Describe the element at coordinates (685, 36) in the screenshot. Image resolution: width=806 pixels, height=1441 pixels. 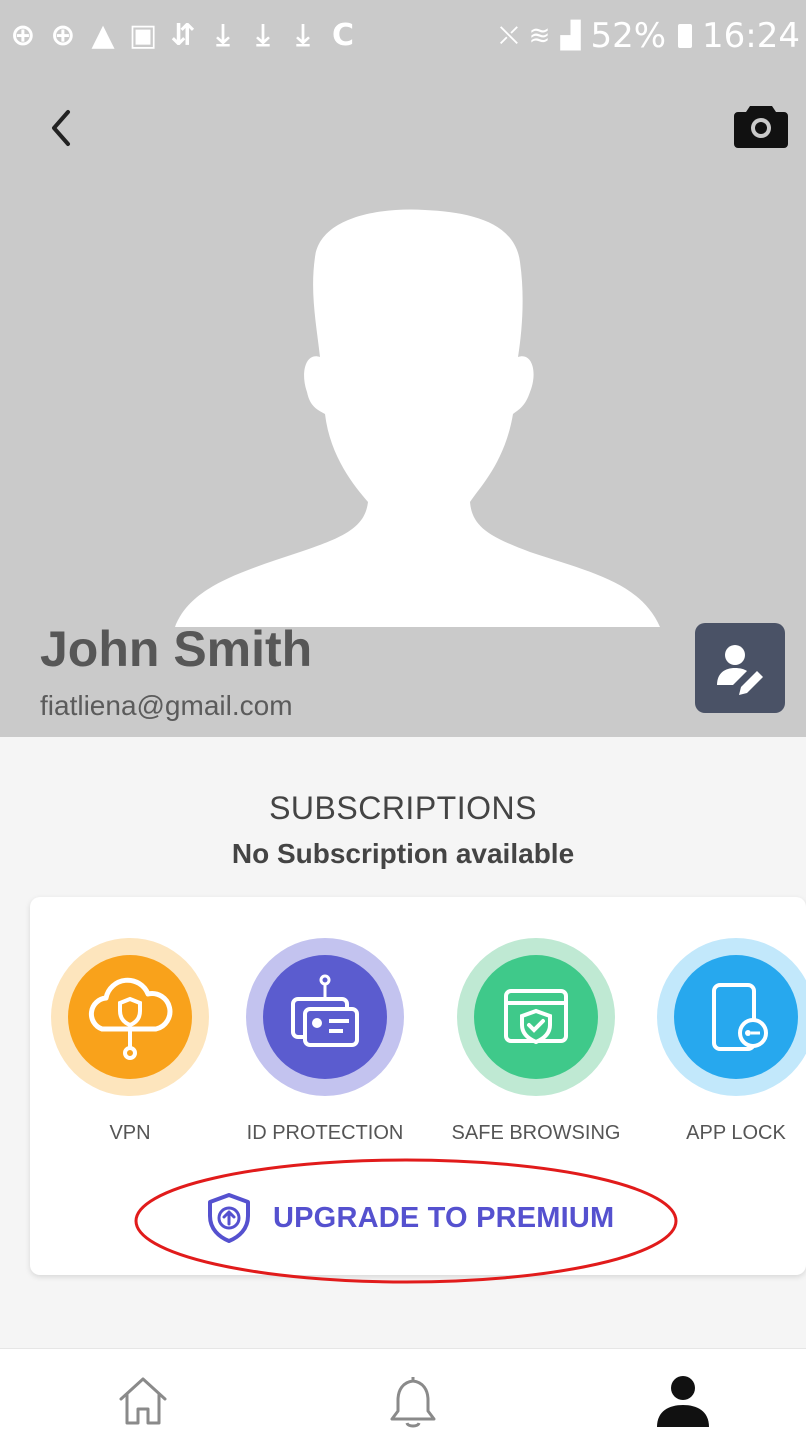
I see `battery-icon` at that location.